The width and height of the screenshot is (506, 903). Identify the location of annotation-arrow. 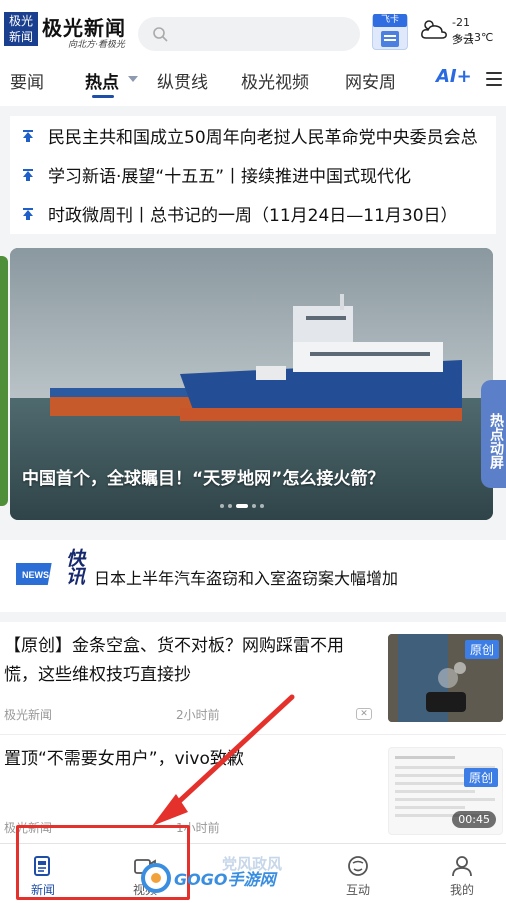
(223, 760).